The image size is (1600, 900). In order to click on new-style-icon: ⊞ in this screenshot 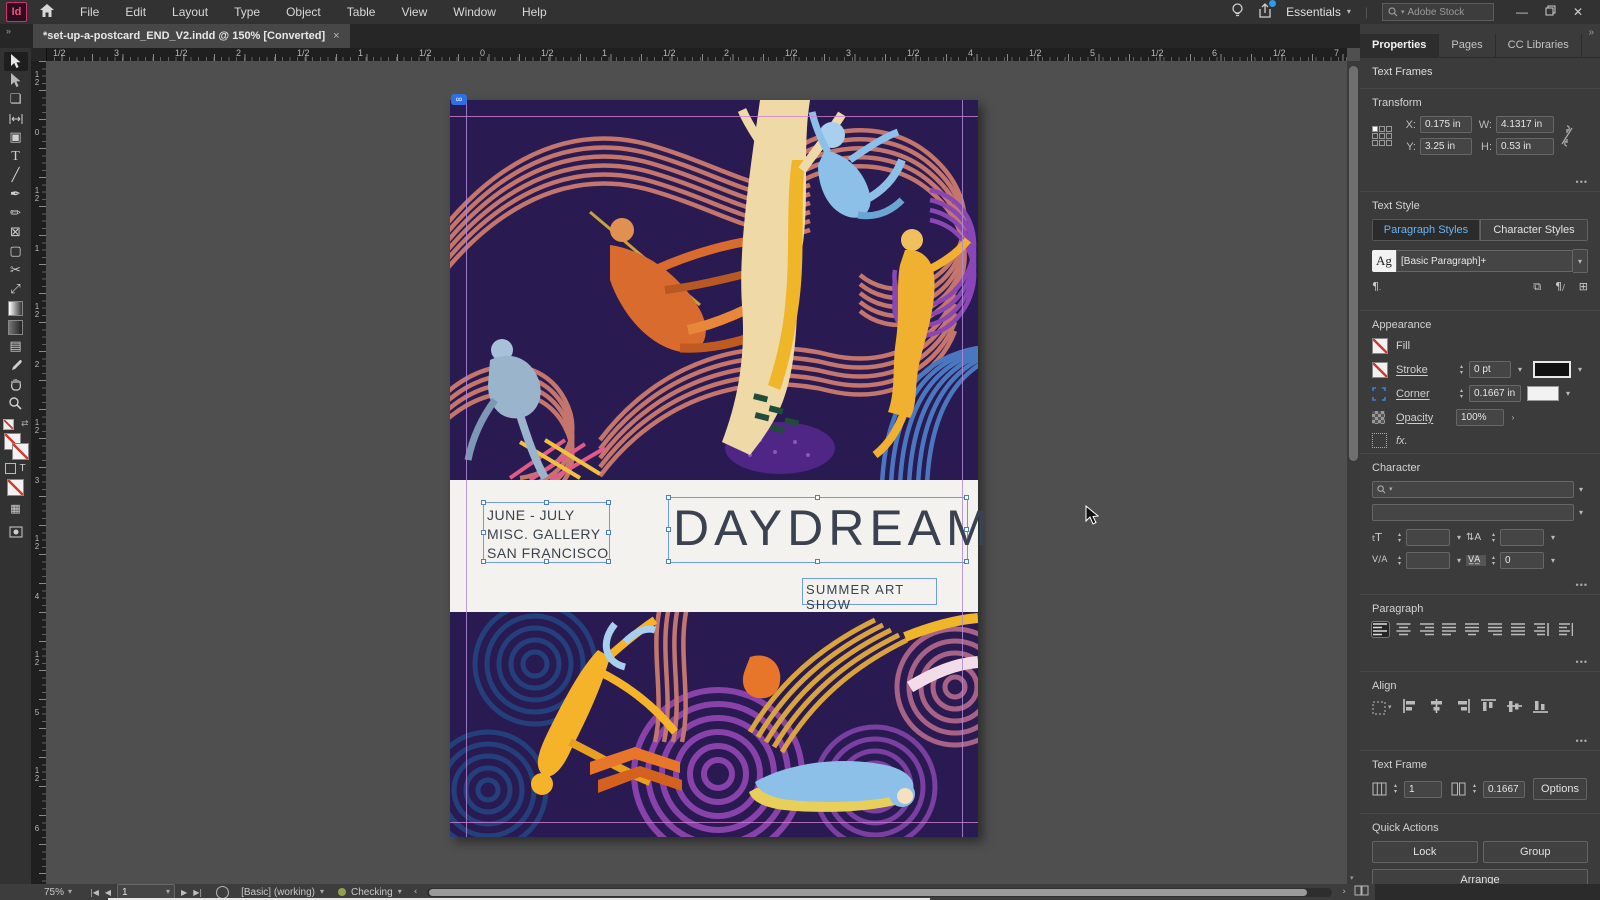, I will do `click(1583, 286)`.